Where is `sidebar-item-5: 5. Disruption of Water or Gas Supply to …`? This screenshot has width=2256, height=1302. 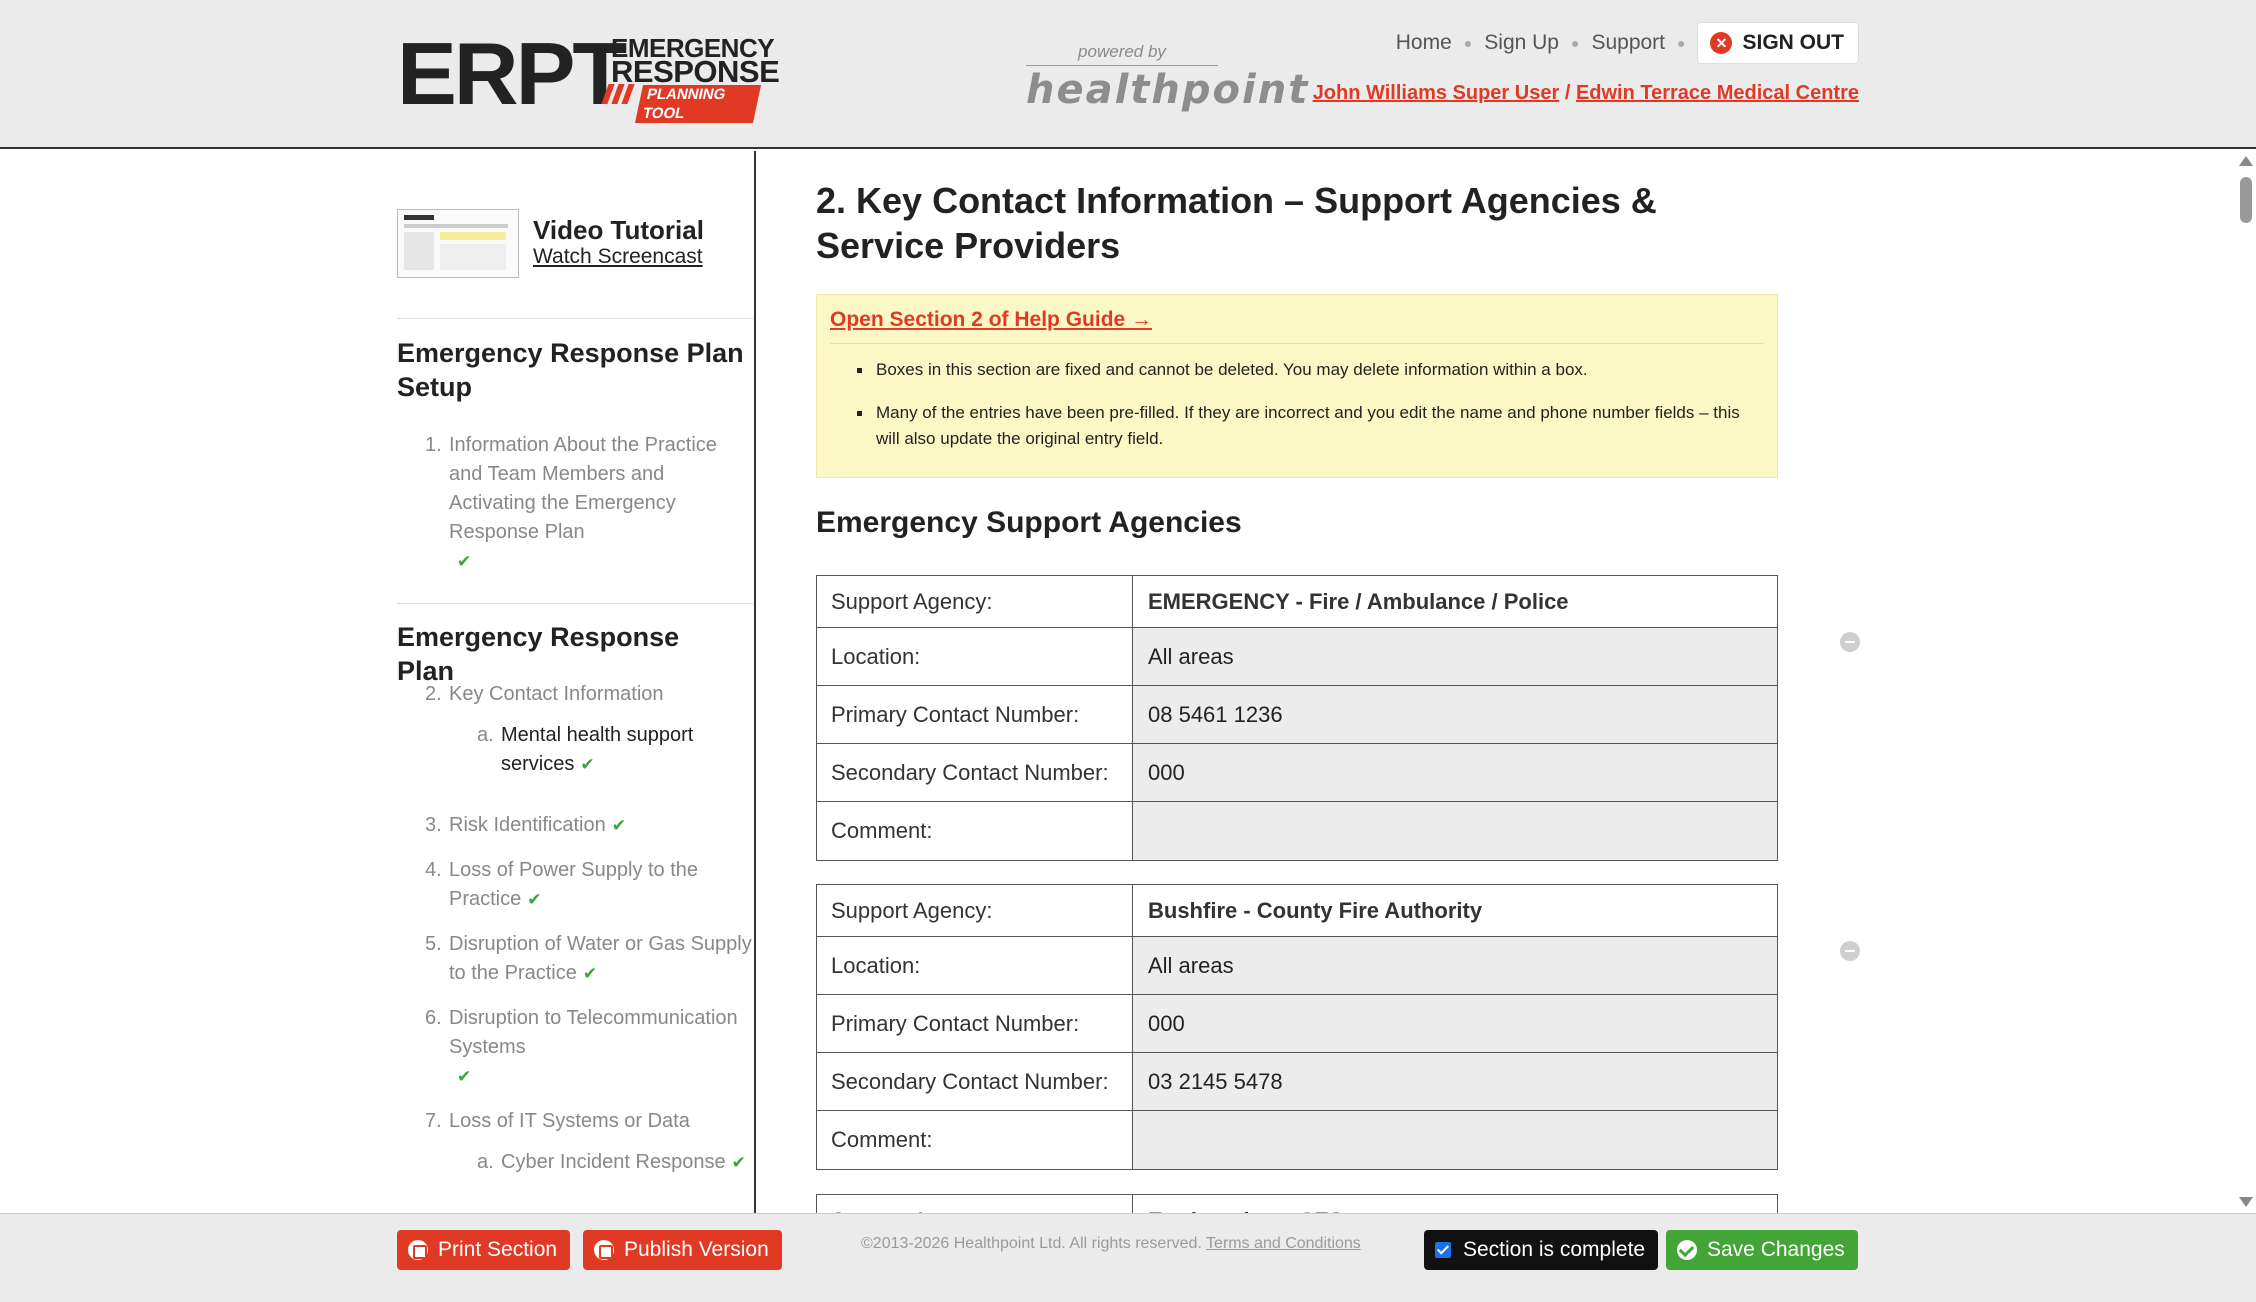 sidebar-item-5: 5. Disruption of Water or Gas Supply to … is located at coordinates (575, 959).